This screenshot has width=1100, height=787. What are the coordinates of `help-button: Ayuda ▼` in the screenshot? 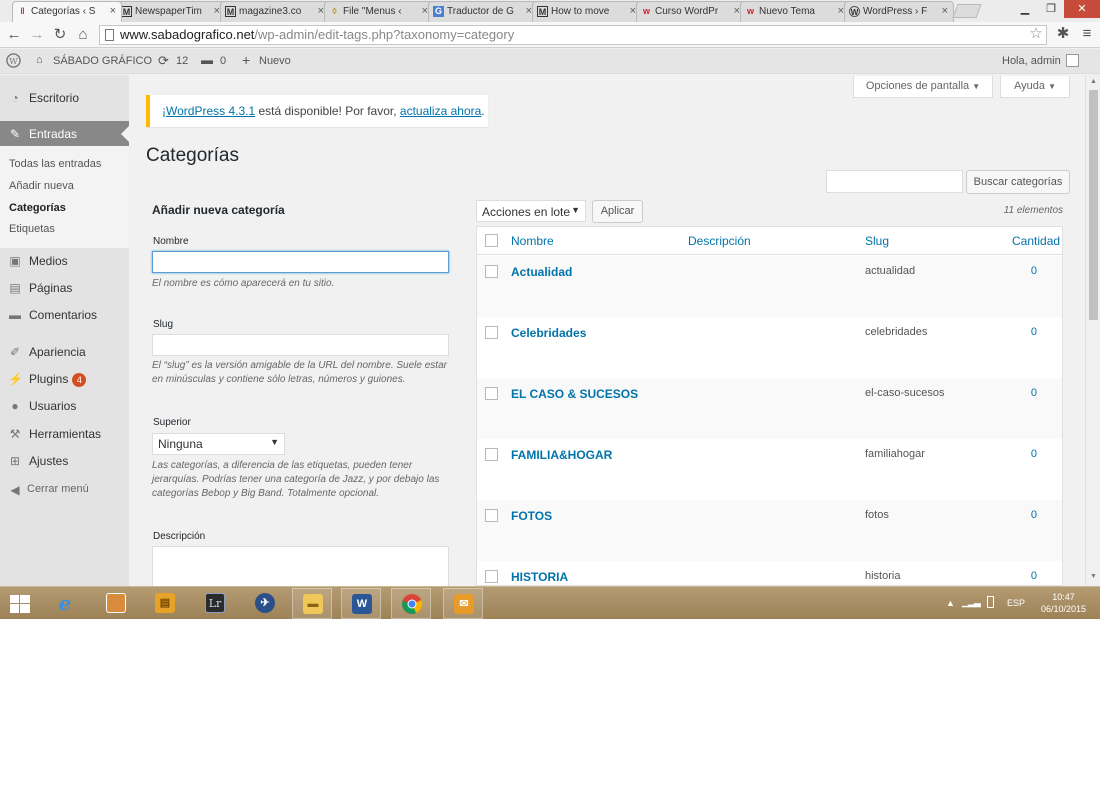 It's located at (1035, 87).